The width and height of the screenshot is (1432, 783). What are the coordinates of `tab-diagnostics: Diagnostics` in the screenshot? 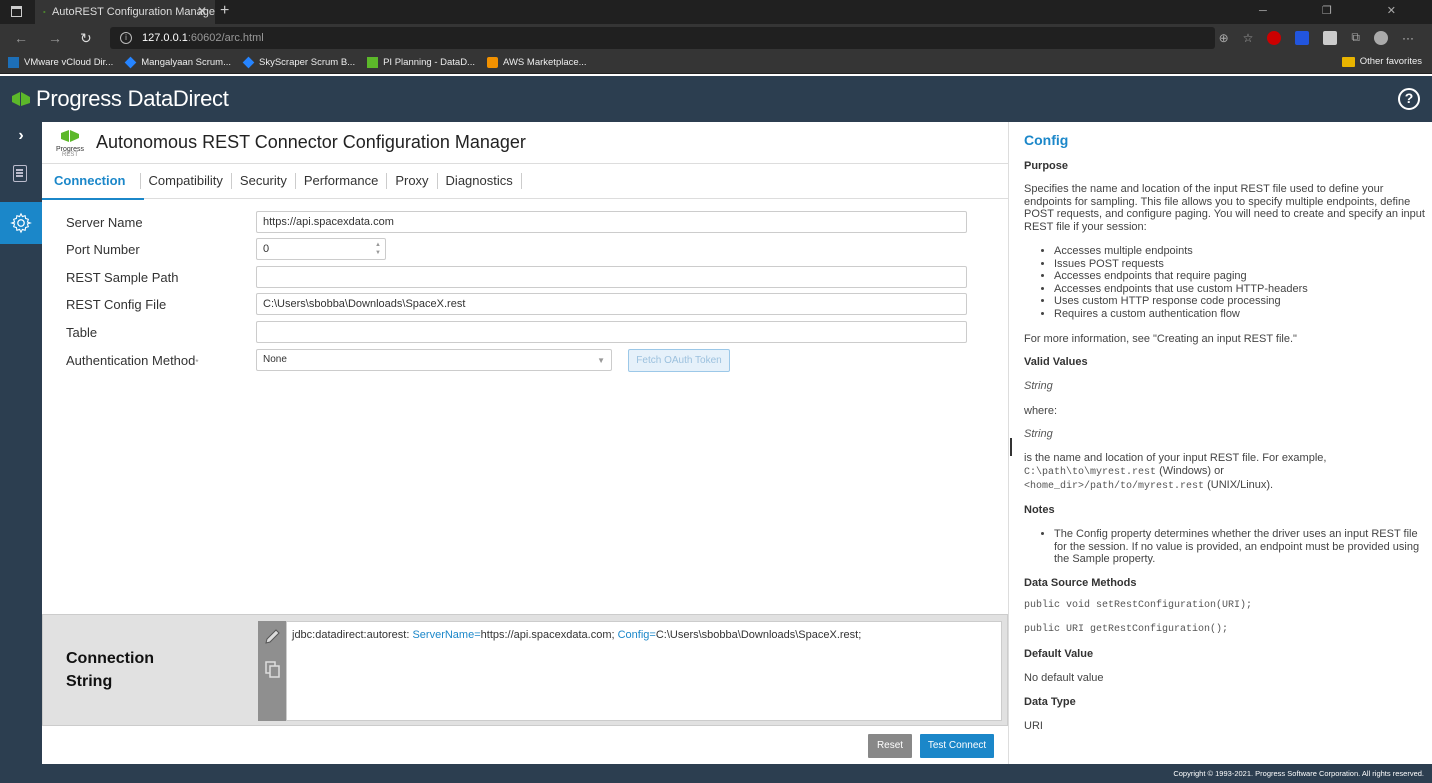 It's located at (478, 181).